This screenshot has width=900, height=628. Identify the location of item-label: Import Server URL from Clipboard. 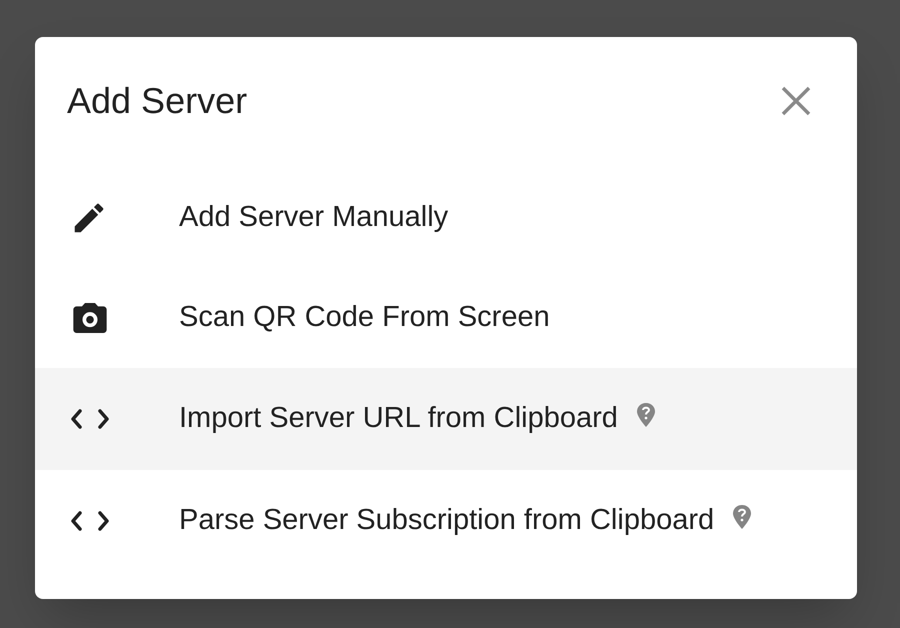
(398, 418).